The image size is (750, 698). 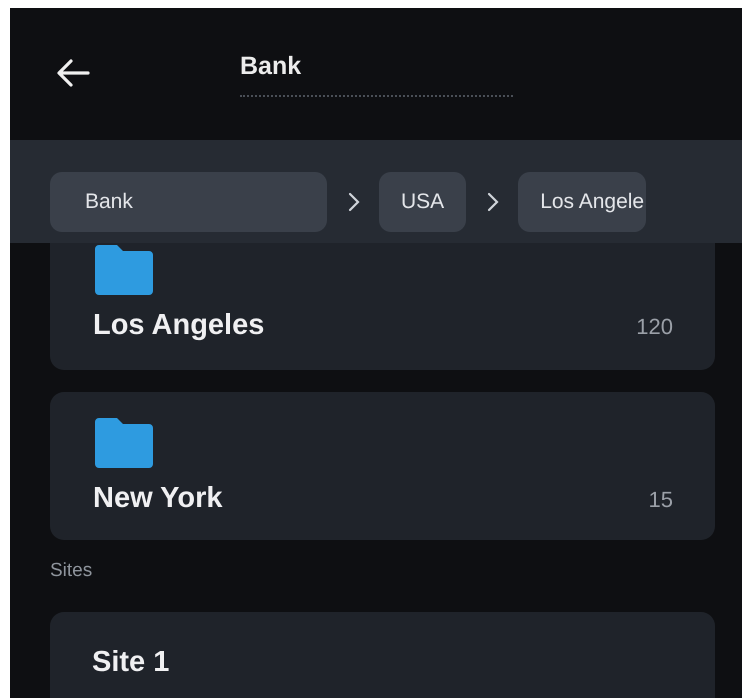 What do you see at coordinates (422, 202) in the screenshot?
I see `breadcrumb-chip: USA` at bounding box center [422, 202].